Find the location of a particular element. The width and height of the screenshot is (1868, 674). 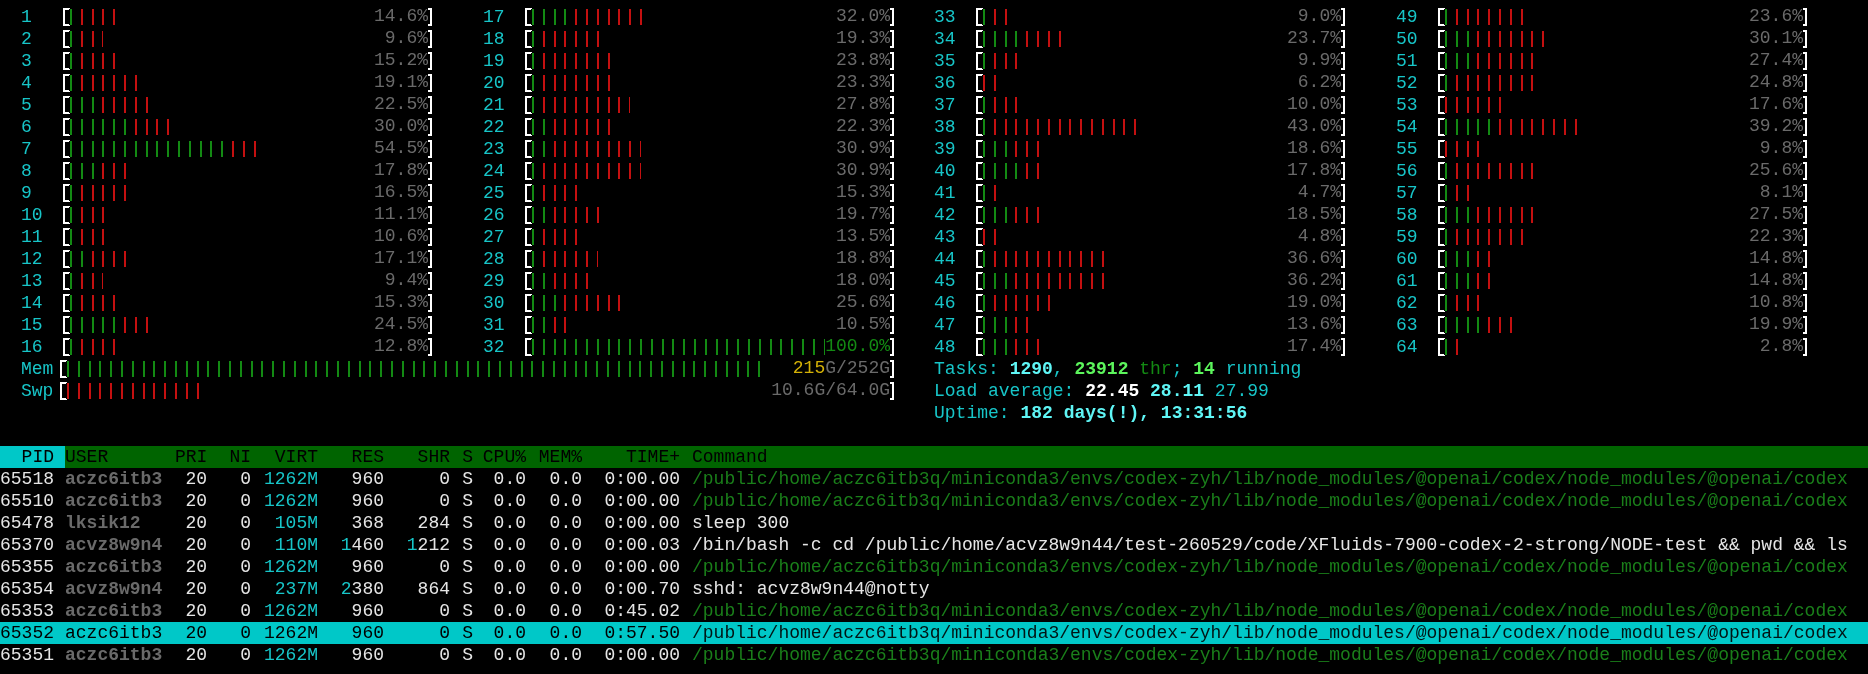

usage-reading: 30.1% is located at coordinates (1776, 38).